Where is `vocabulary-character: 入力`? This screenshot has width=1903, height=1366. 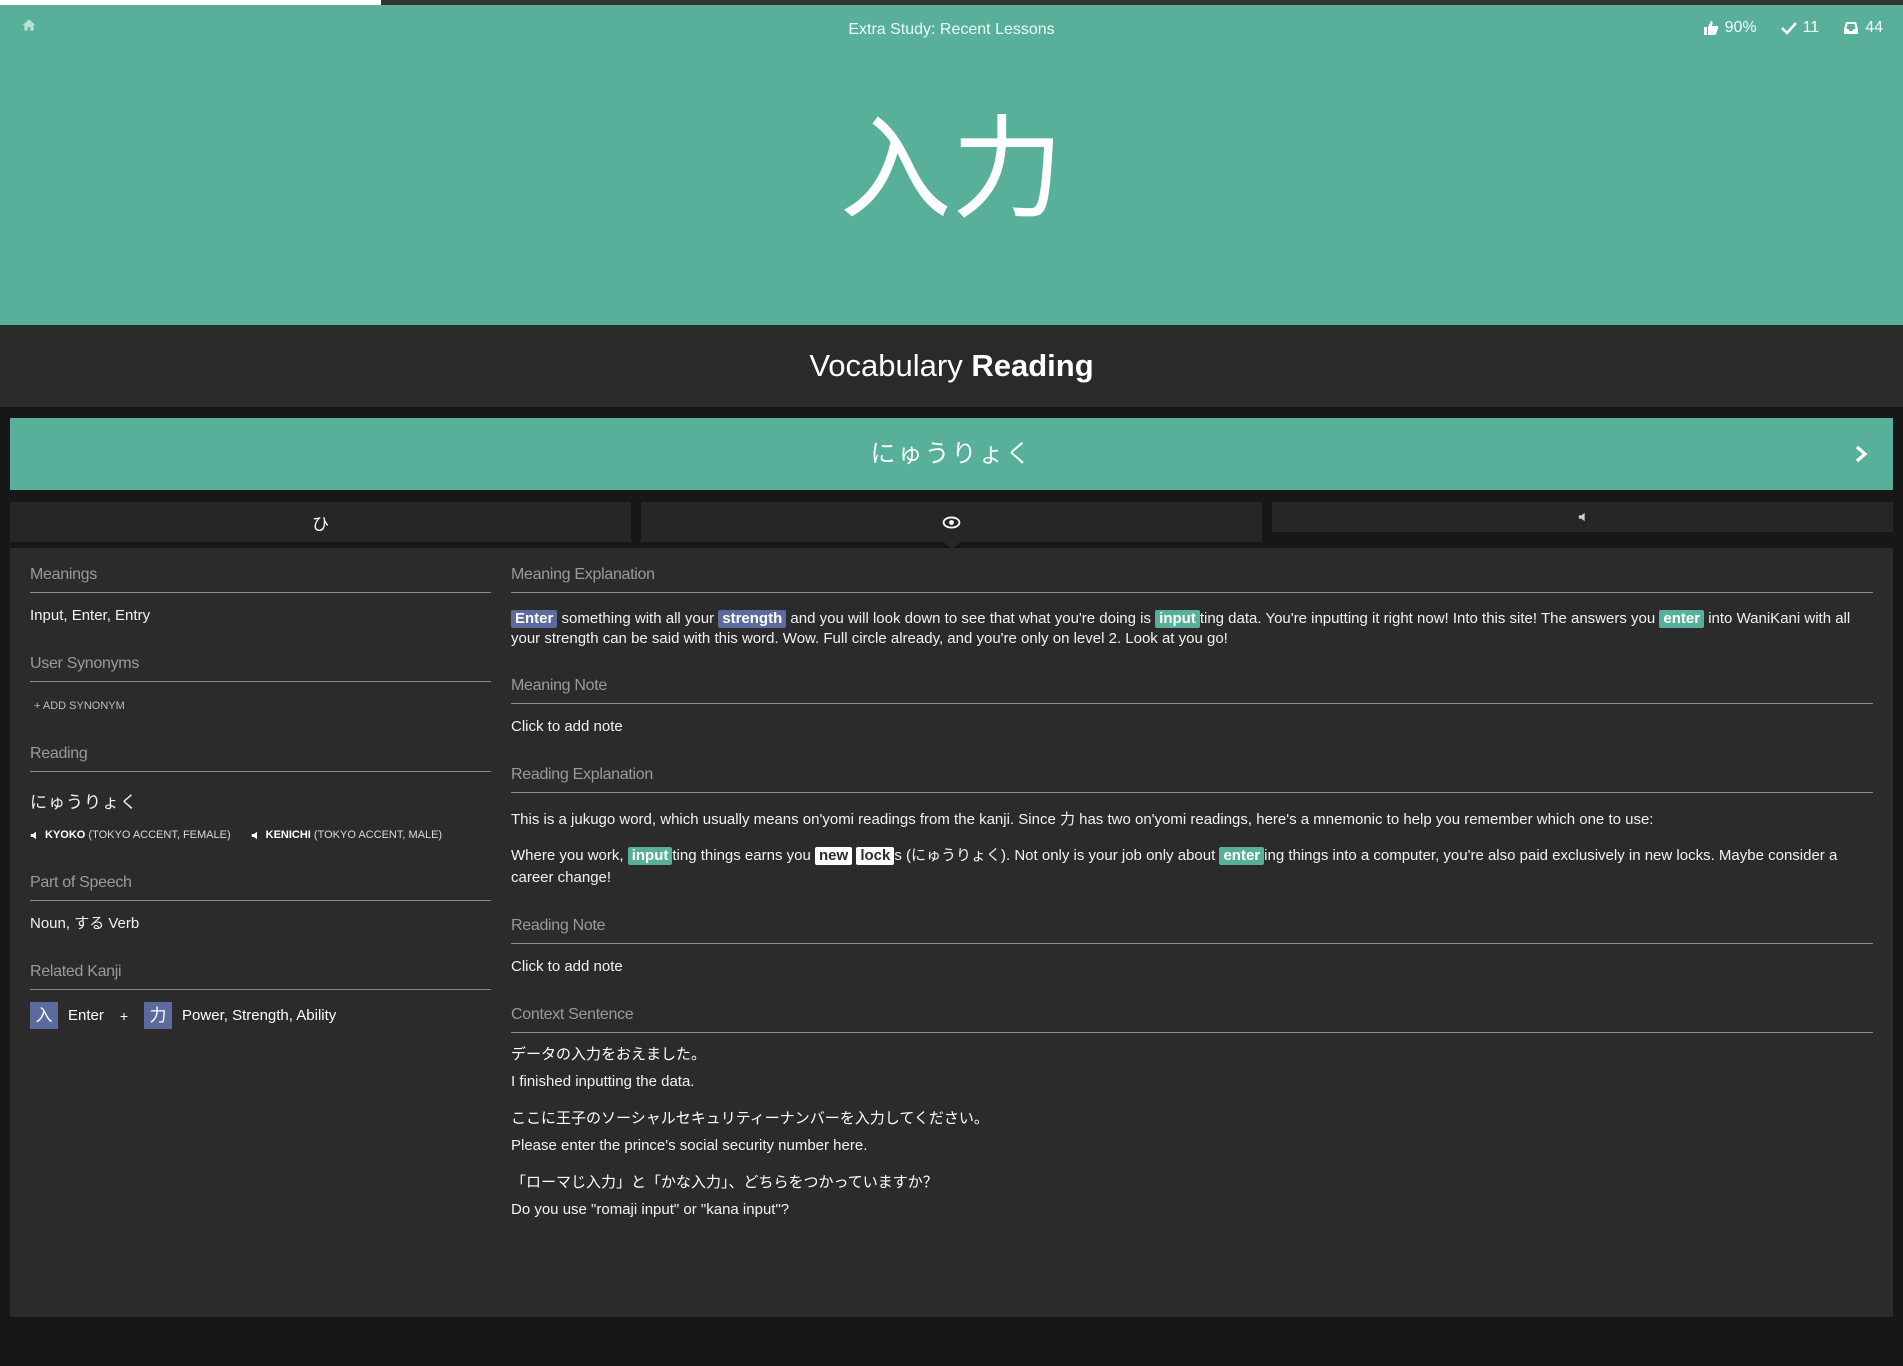 vocabulary-character: 入力 is located at coordinates (951, 170).